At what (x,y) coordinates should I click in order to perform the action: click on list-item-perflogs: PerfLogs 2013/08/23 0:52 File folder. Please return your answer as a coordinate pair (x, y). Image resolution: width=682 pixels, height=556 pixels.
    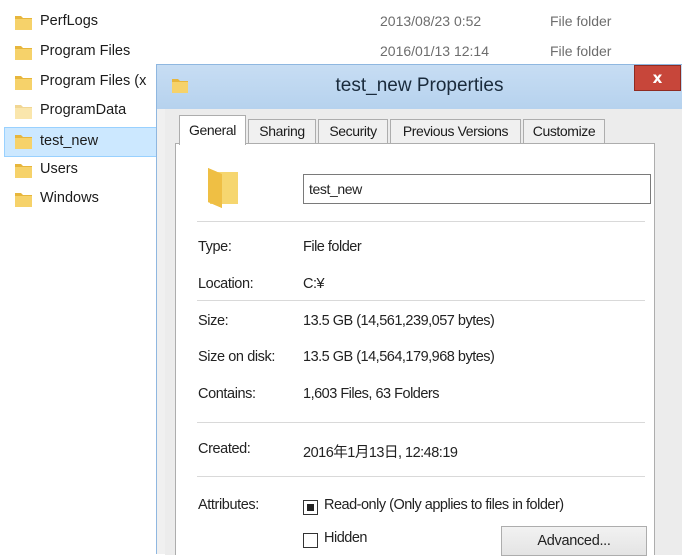
    Looking at the image, I should click on (341, 22).